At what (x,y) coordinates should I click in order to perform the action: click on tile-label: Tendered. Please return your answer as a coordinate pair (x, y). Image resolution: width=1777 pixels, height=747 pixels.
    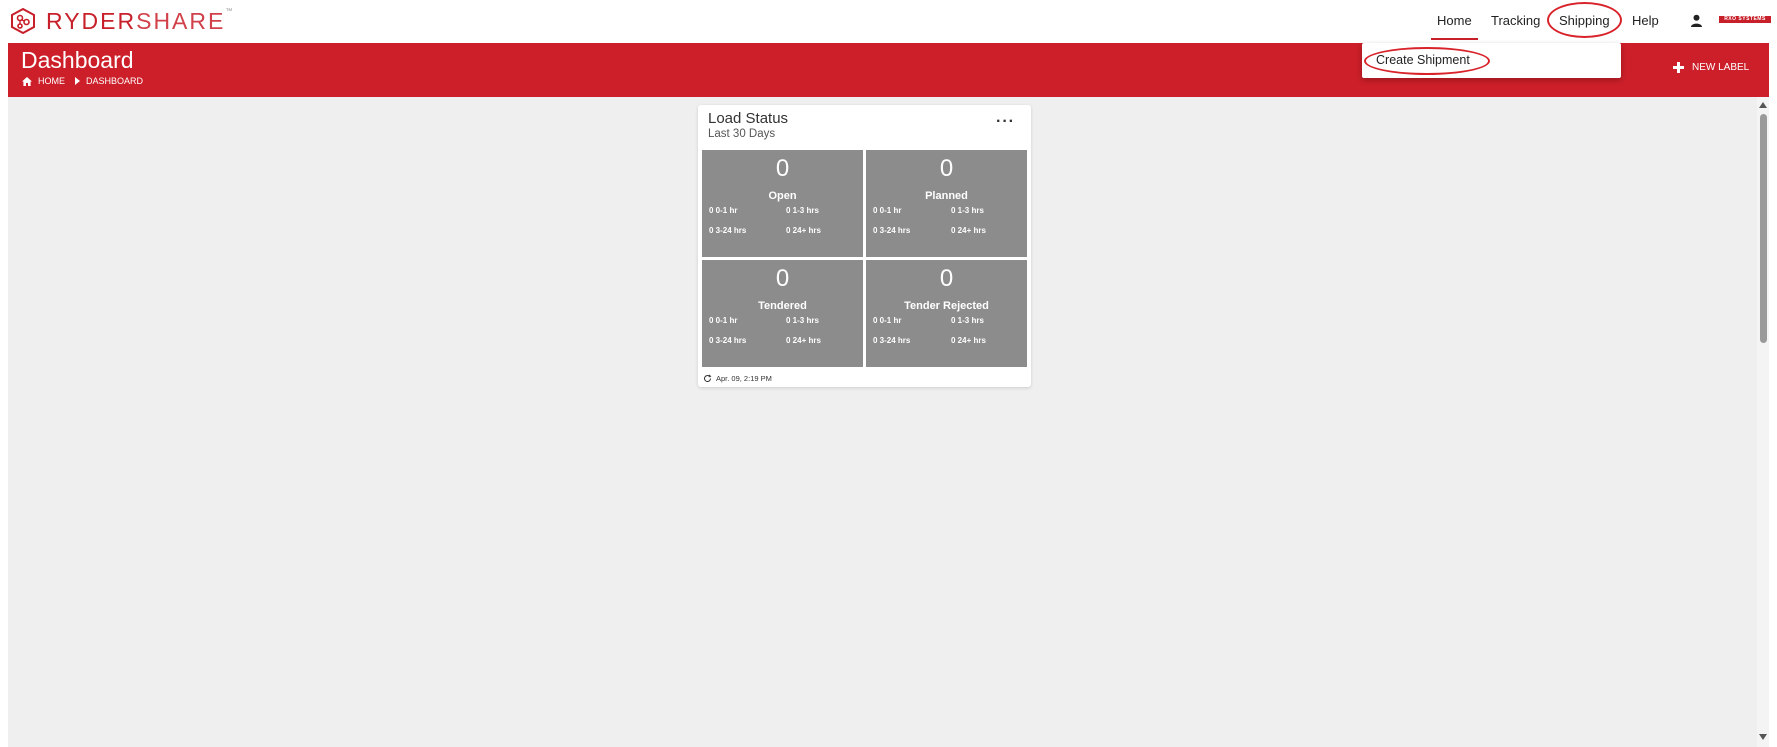
    Looking at the image, I should click on (782, 306).